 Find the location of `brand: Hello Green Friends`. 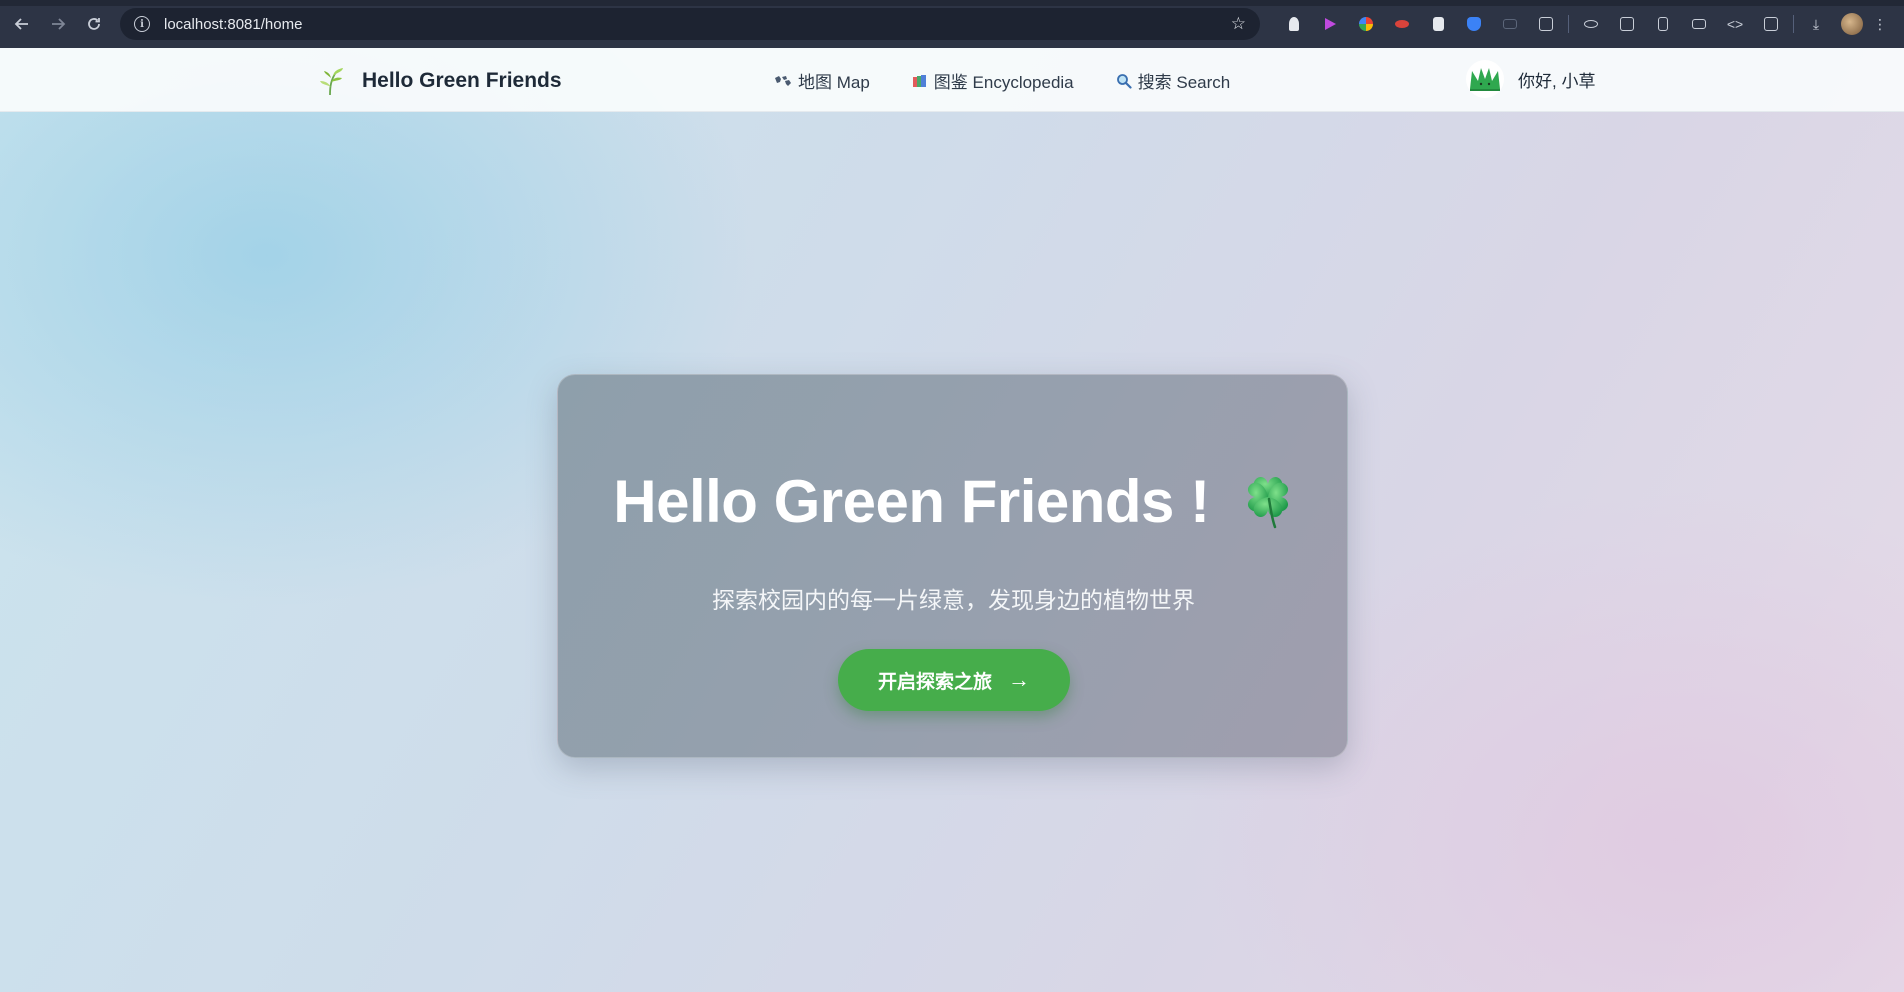

brand: Hello Green Friends is located at coordinates (439, 81).